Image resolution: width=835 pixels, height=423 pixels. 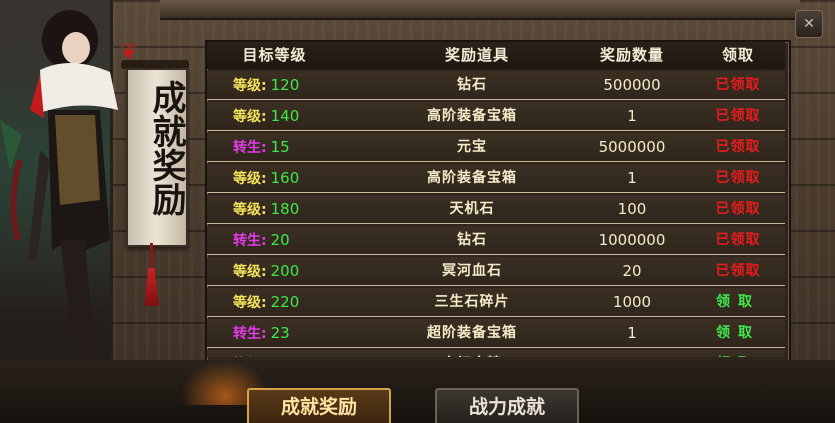 What do you see at coordinates (496, 209) in the screenshot?
I see `table-row: 等级: 180 天机石 100 已领取` at bounding box center [496, 209].